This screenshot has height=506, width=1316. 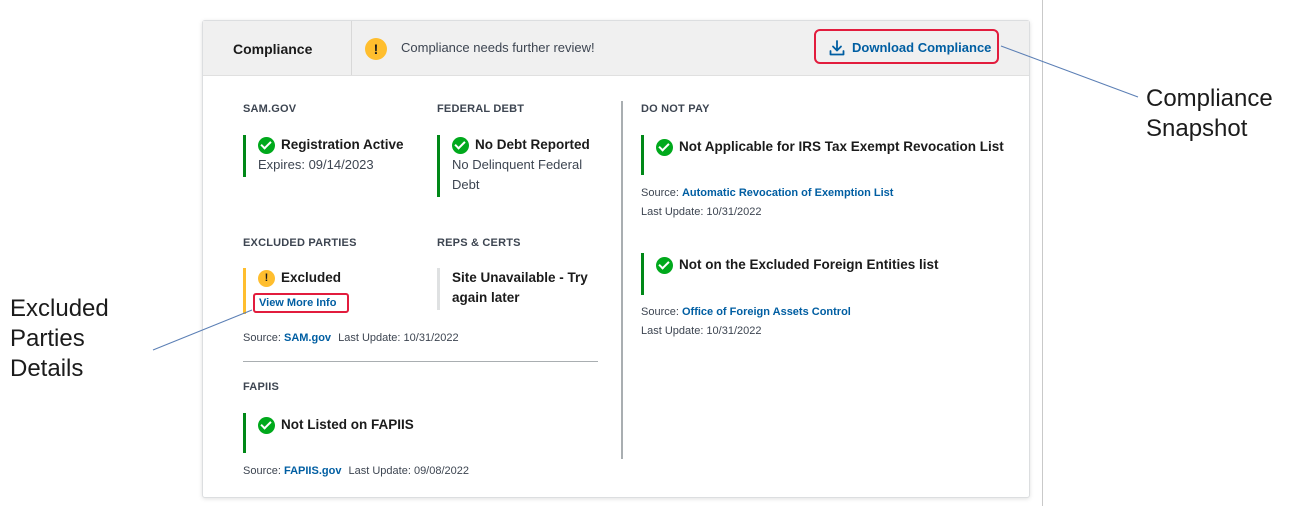 What do you see at coordinates (1197, 128) in the screenshot?
I see `snapshot-annotation-line-2: Snapshot` at bounding box center [1197, 128].